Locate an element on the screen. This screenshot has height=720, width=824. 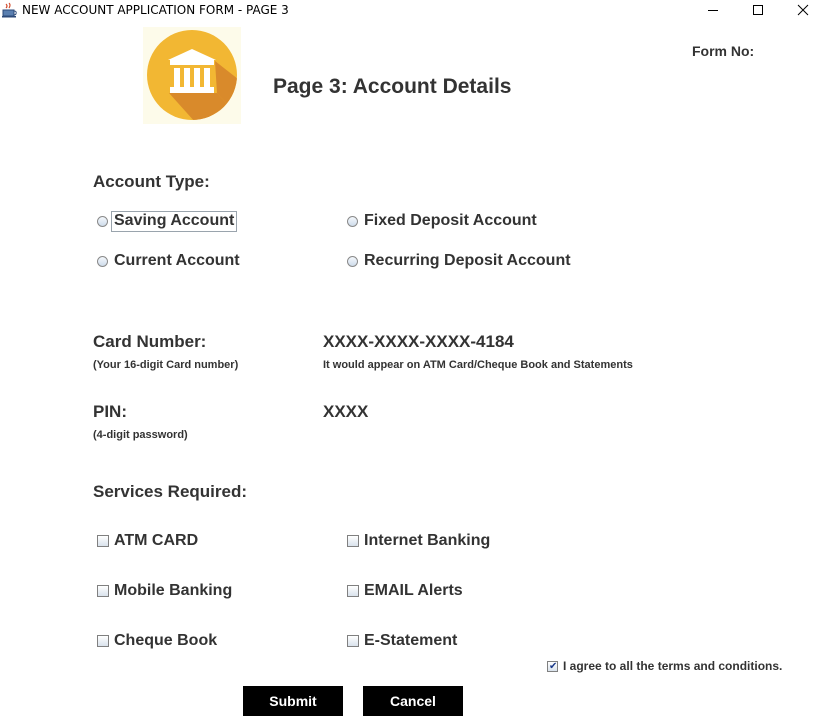
checkbox-indicator: ✔ is located at coordinates (552, 666).